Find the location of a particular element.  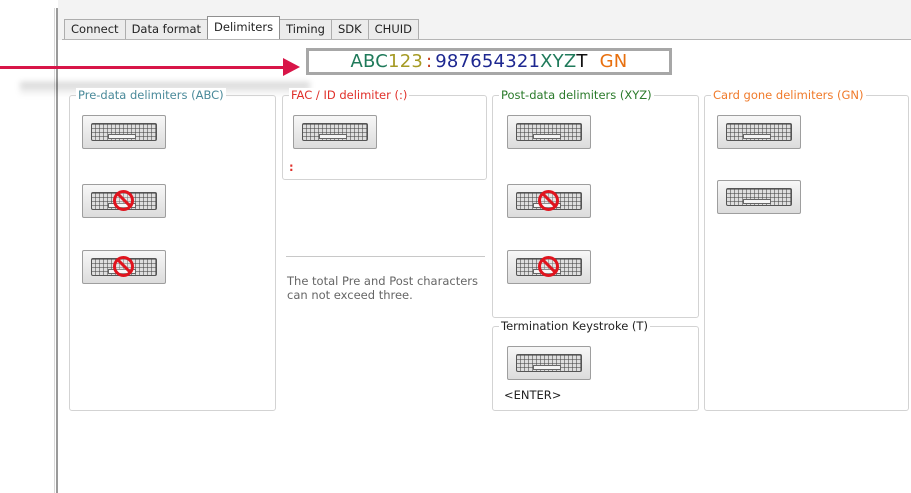

banner-post: XYZ is located at coordinates (558, 61).